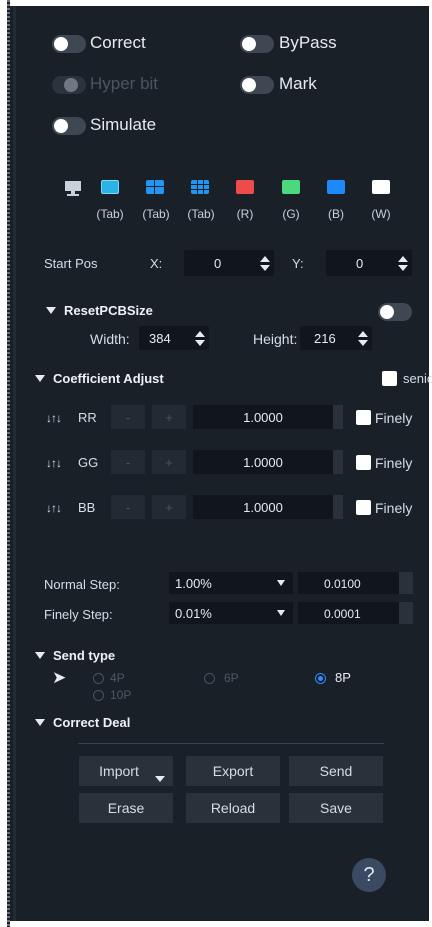  Describe the element at coordinates (263, 507) in the screenshot. I see `bb-value-field: 1.0000` at that location.